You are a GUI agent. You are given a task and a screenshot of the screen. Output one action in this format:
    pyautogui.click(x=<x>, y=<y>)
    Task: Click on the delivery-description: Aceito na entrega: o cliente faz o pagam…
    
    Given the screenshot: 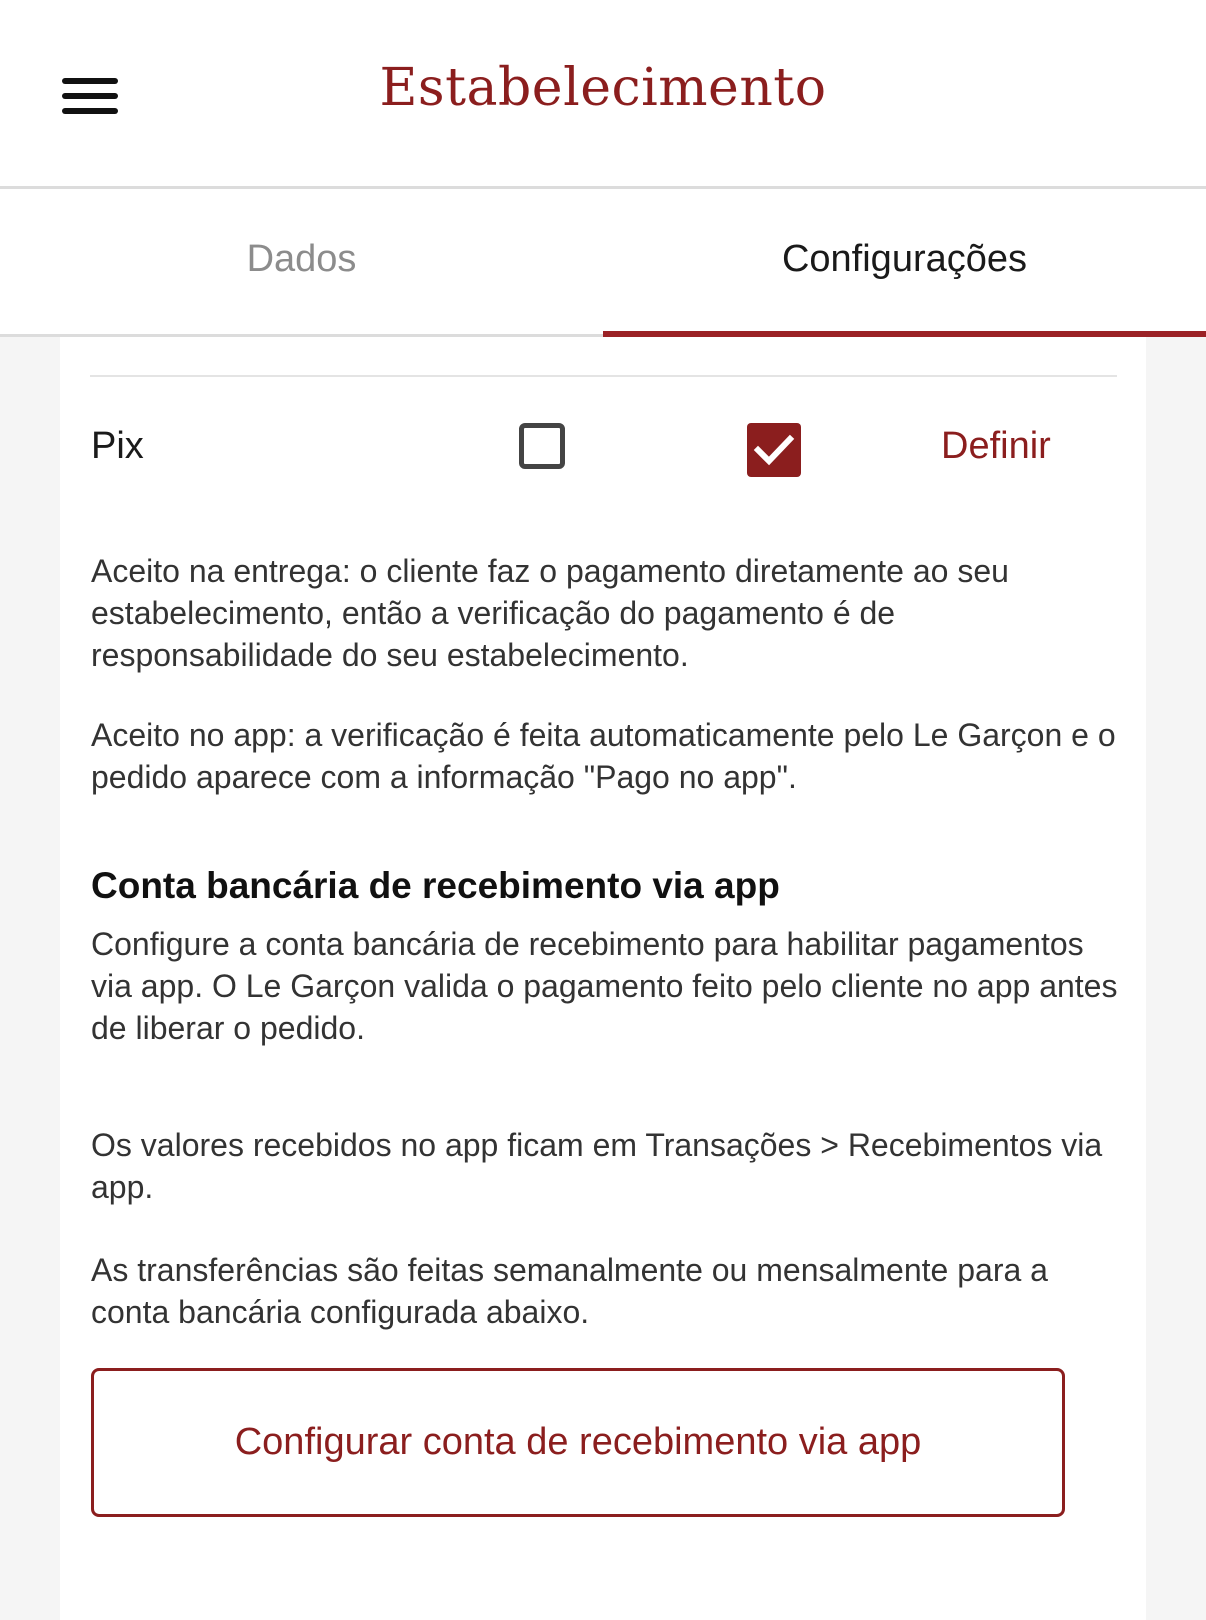 What is the action you would take?
    pyautogui.click(x=550, y=613)
    